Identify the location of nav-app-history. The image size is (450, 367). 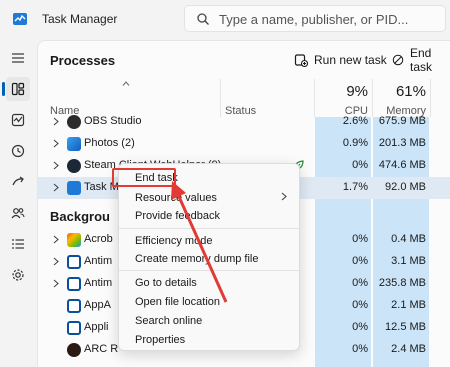
(18, 151).